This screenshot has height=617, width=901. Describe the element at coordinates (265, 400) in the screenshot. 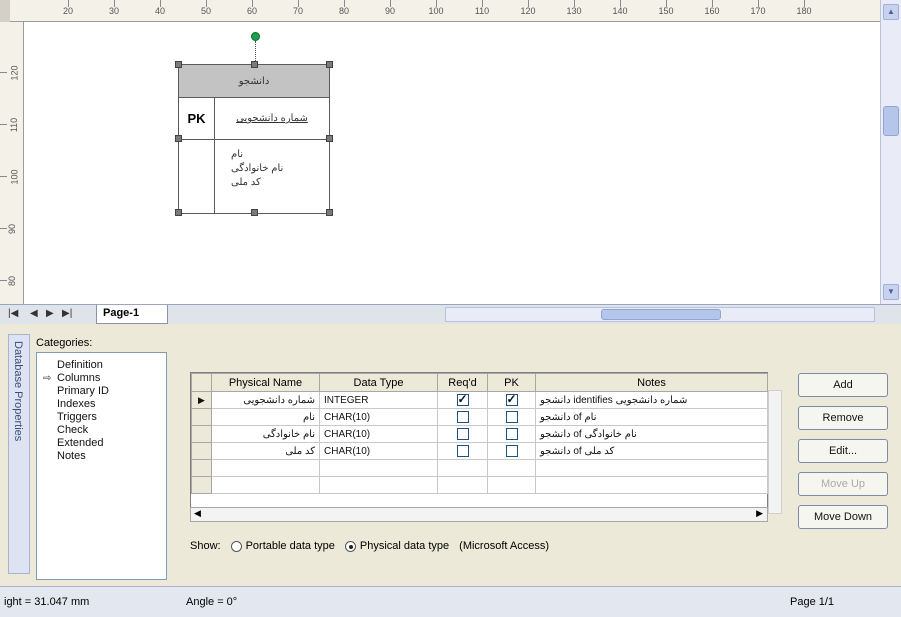

I see `cell-physical-name: شماره دانشجویی` at that location.